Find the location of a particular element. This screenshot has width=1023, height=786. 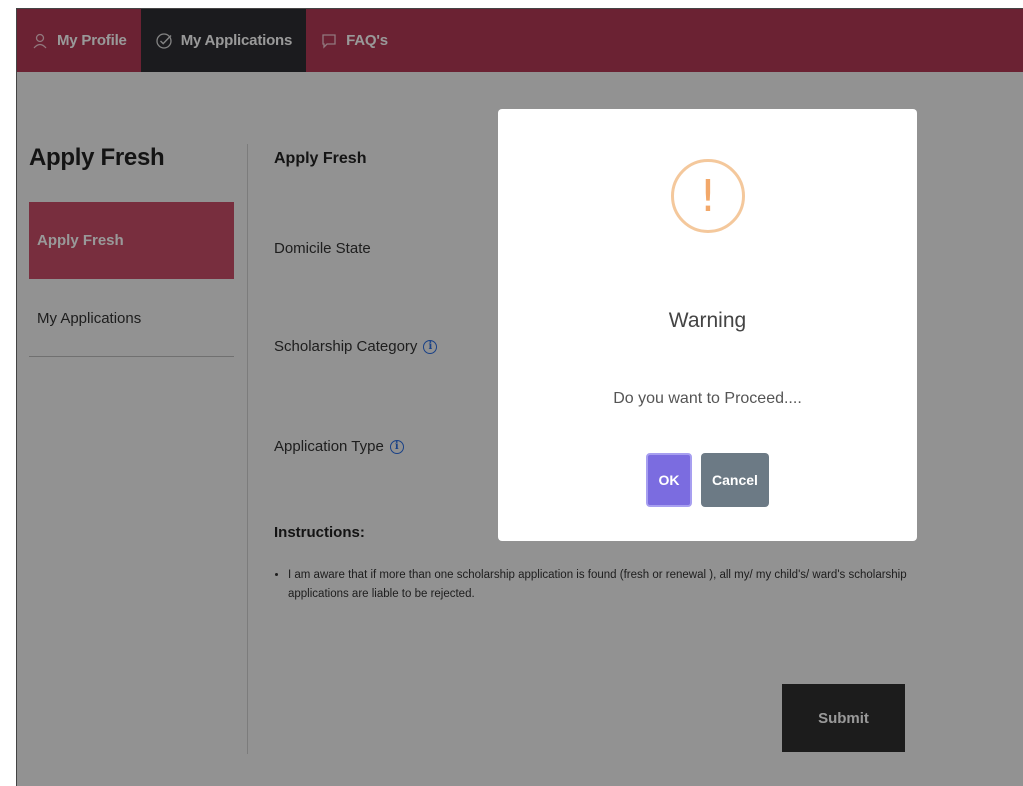

dialog-title: Warning is located at coordinates (707, 320).